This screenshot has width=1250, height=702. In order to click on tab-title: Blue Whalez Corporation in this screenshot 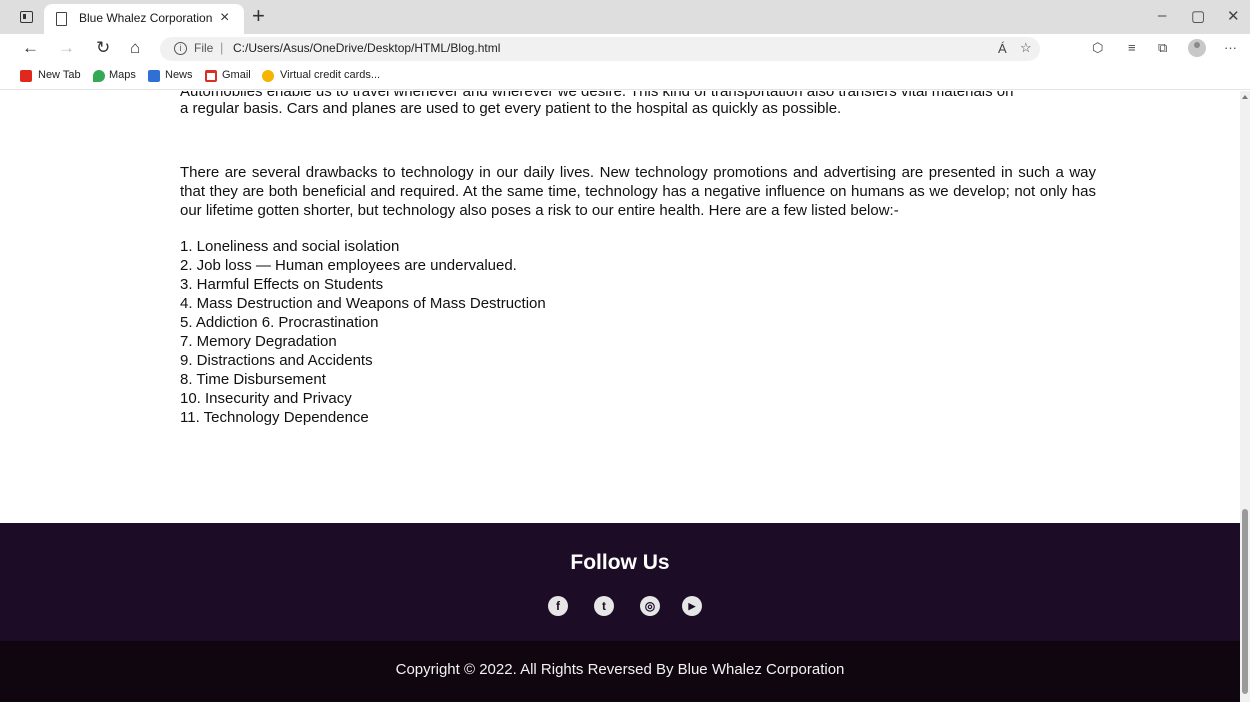, I will do `click(146, 18)`.